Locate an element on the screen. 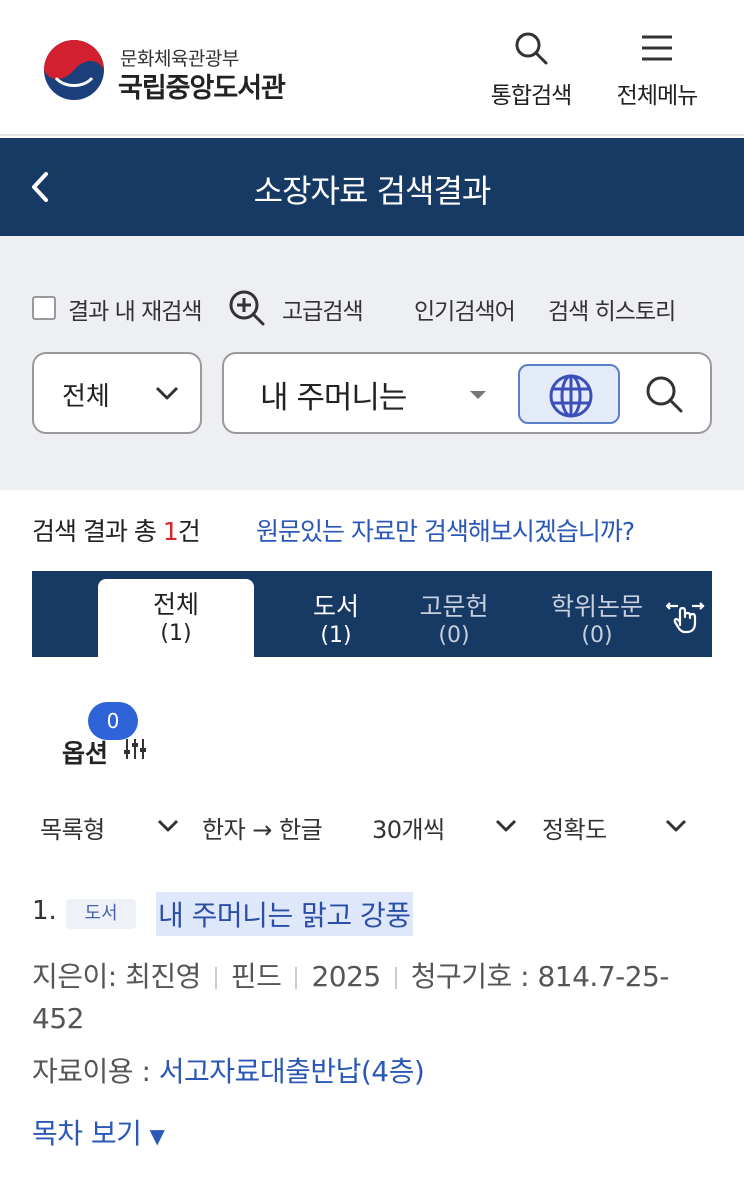  result-item-title: 내 주머니는 맑고 강풍 is located at coordinates (284, 914).